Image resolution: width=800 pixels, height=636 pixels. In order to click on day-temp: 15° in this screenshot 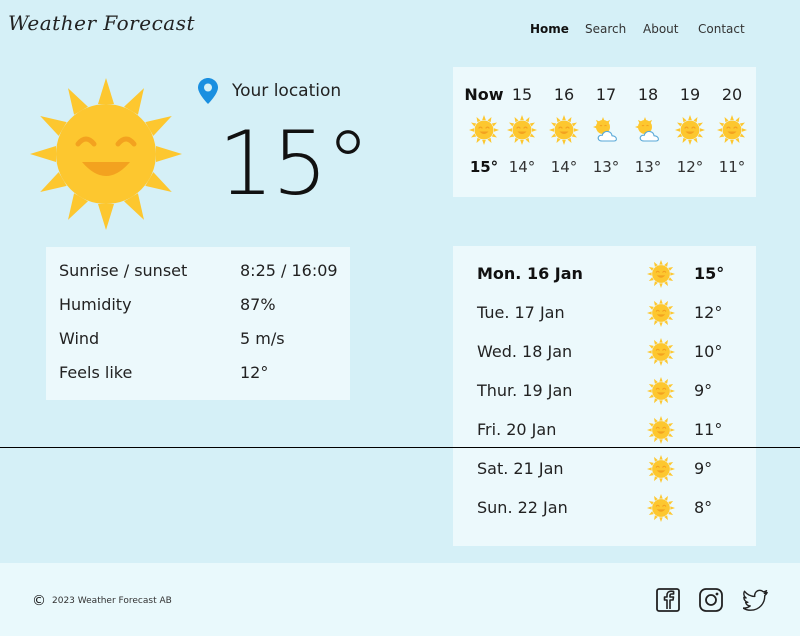, I will do `click(709, 273)`.